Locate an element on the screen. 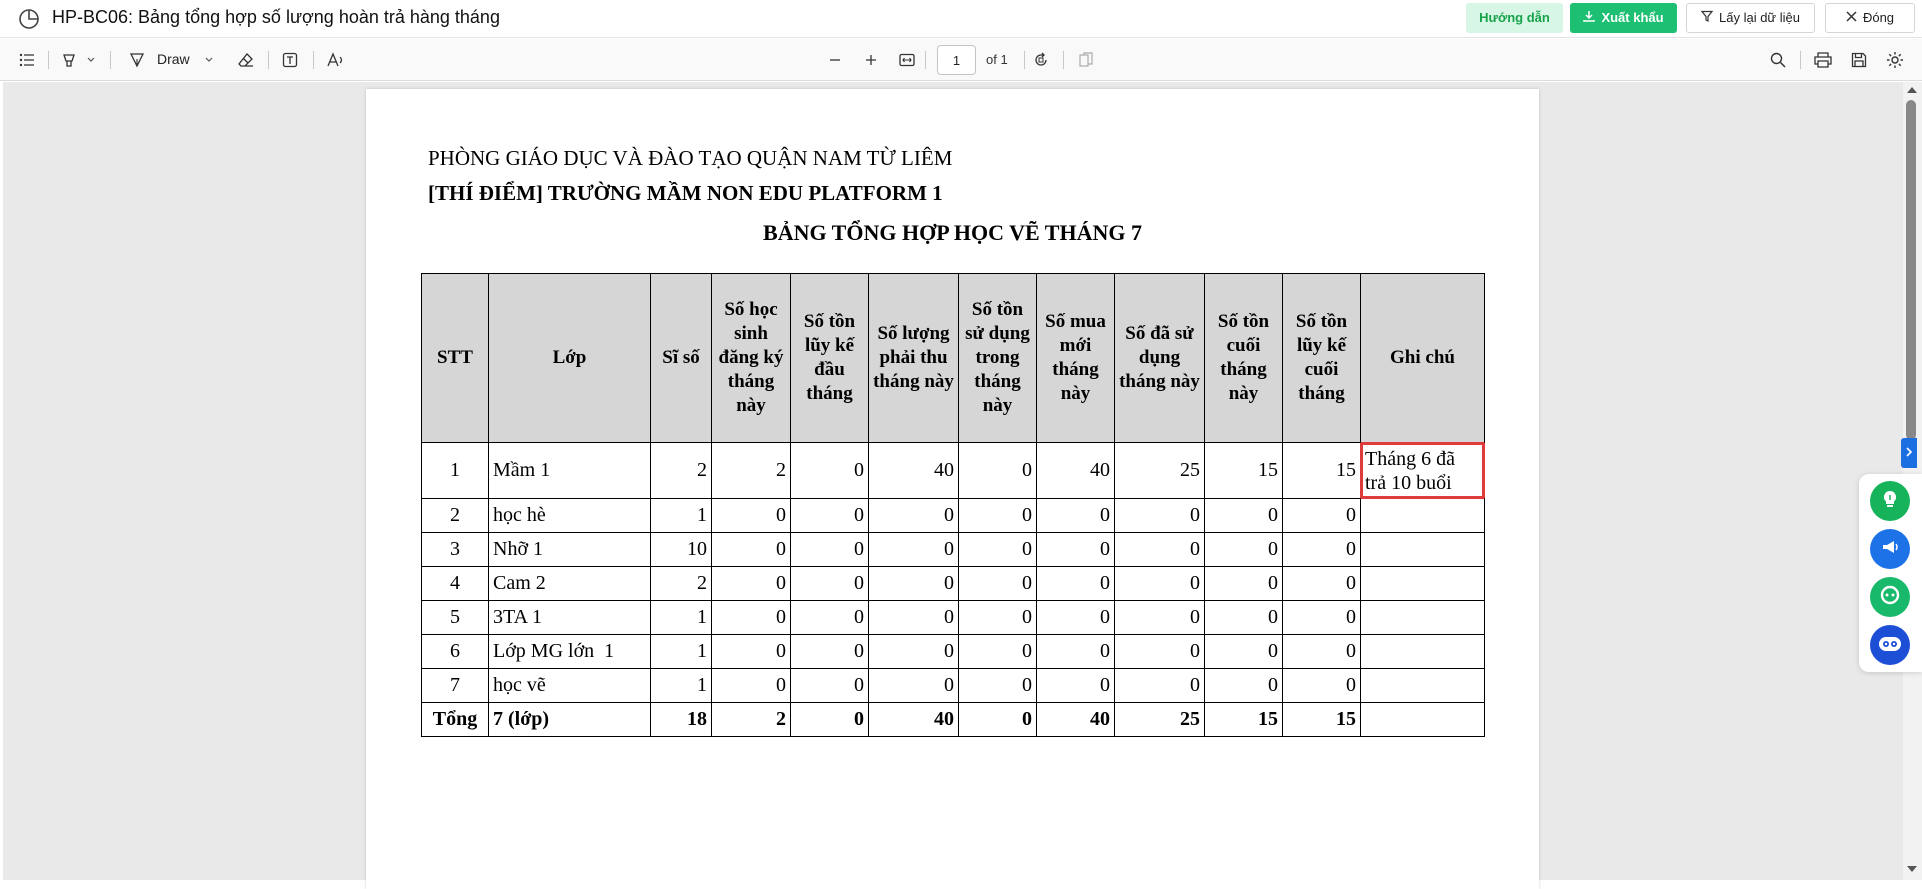  table-row: 3 Nhỡ 1 10 0 0 0 0 0 0 0 0 is located at coordinates (953, 549).